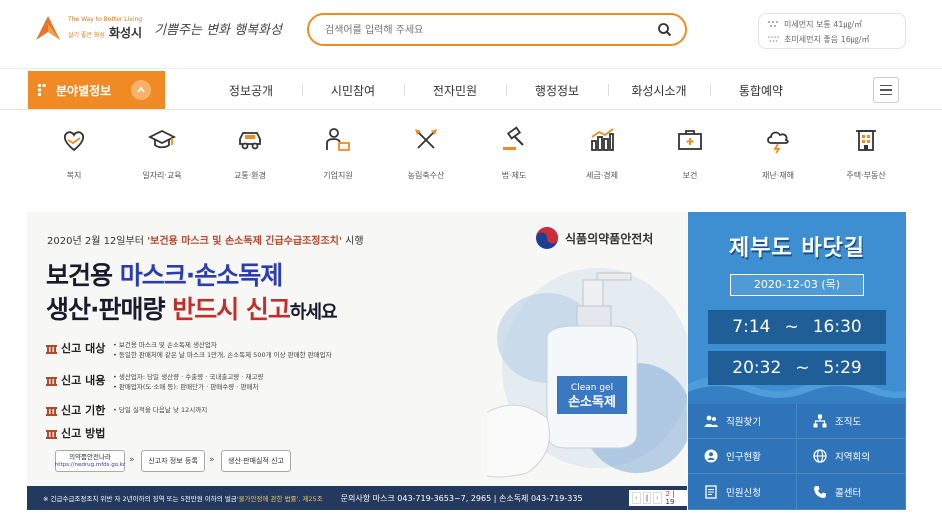 The image size is (942, 522). What do you see at coordinates (162, 175) in the screenshot?
I see `category-label: 일자리·교육` at bounding box center [162, 175].